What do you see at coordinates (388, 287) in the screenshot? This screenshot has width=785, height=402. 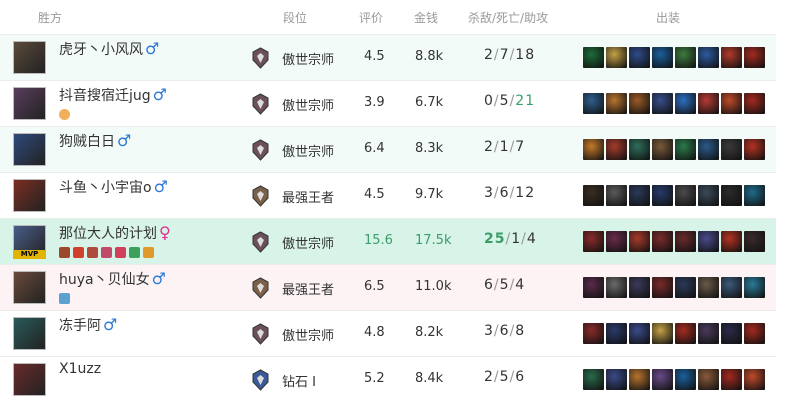 I see `table-row: huya丶贝仙女 ♂ 最强王者 6.5 11.0k 6/5/4` at bounding box center [388, 287].